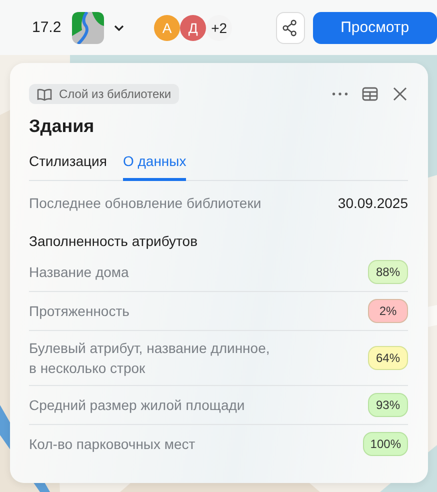 The height and width of the screenshot is (492, 437). What do you see at coordinates (219, 27) in the screenshot?
I see `more-users-count: +2` at bounding box center [219, 27].